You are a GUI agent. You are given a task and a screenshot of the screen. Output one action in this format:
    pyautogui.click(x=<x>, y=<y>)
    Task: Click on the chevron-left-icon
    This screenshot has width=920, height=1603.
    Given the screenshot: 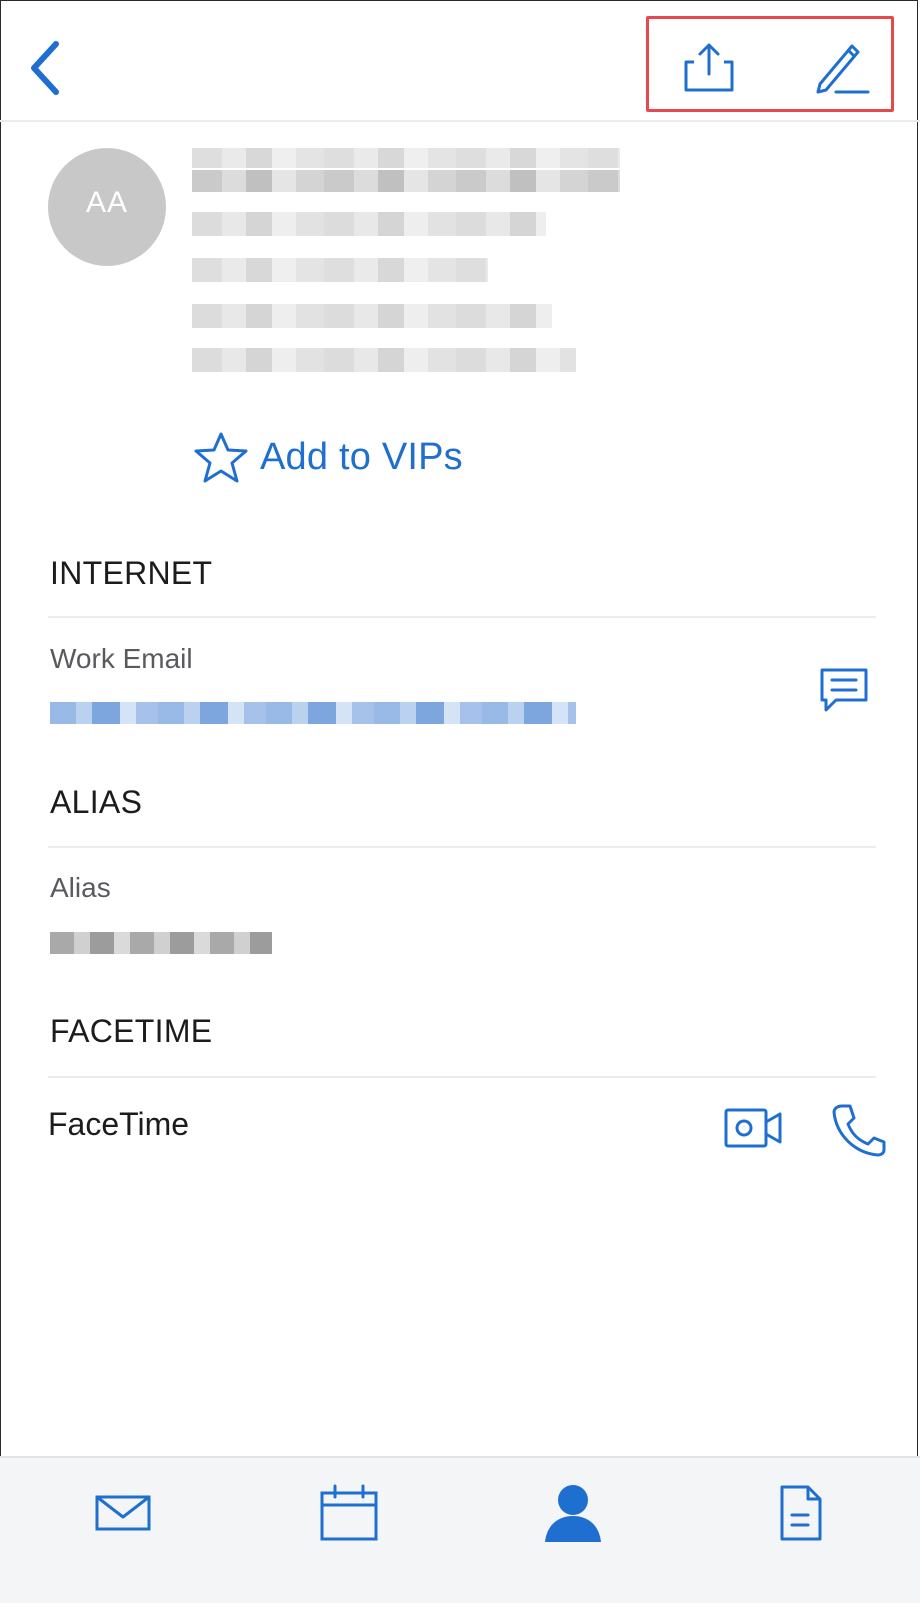 What is the action you would take?
    pyautogui.click(x=45, y=68)
    